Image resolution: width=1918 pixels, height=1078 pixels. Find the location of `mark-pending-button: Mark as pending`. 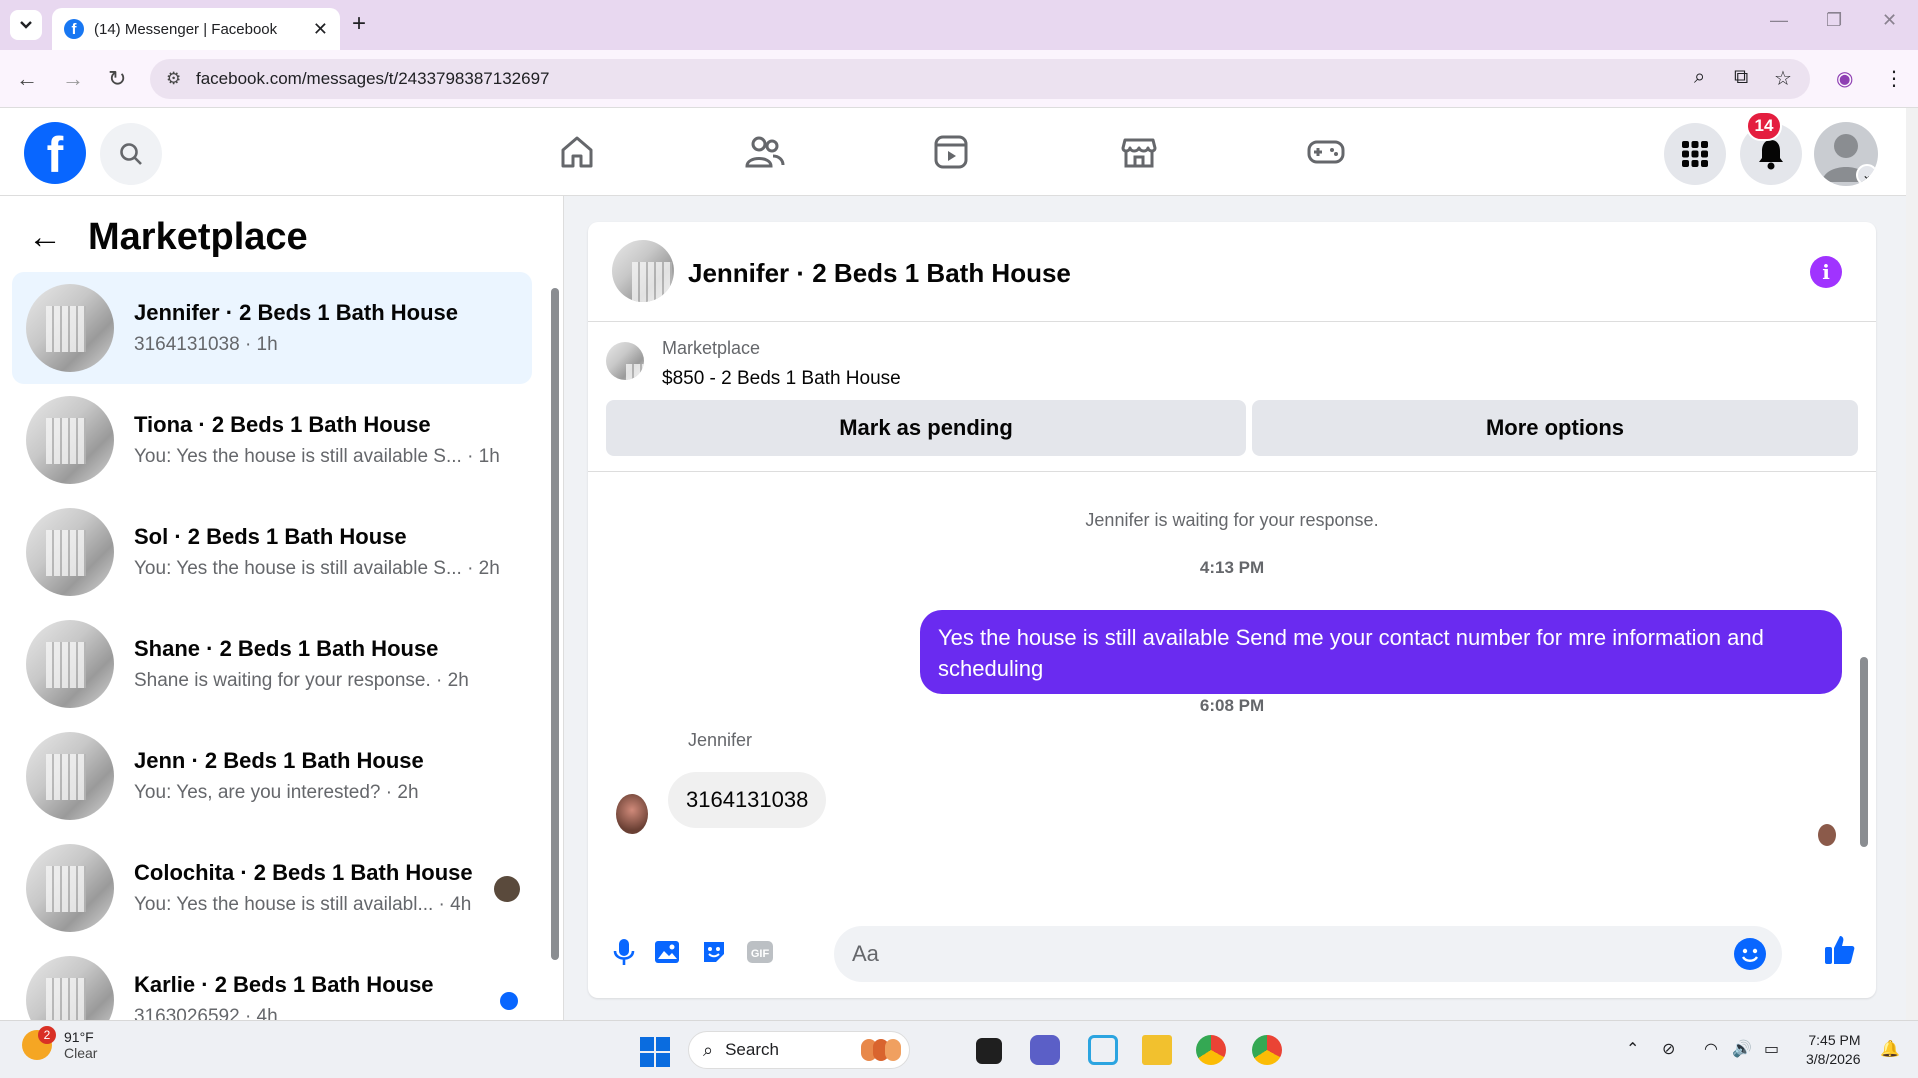

mark-pending-button: Mark as pending is located at coordinates (926, 428).